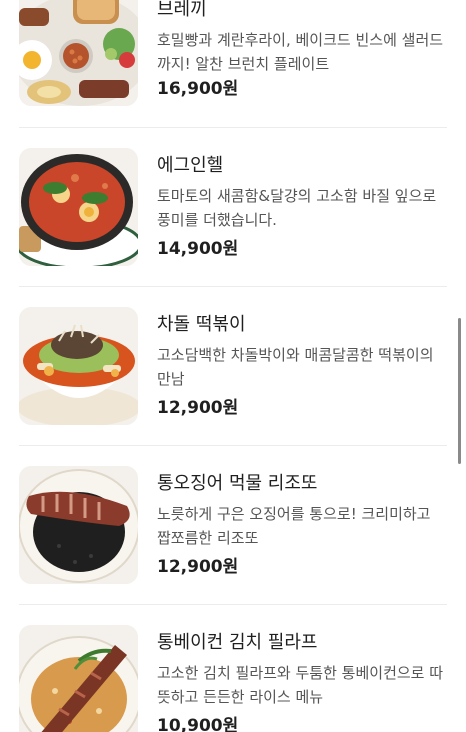 This screenshot has width=466, height=732. I want to click on shakshuka-skillet-photo, so click(78, 207).